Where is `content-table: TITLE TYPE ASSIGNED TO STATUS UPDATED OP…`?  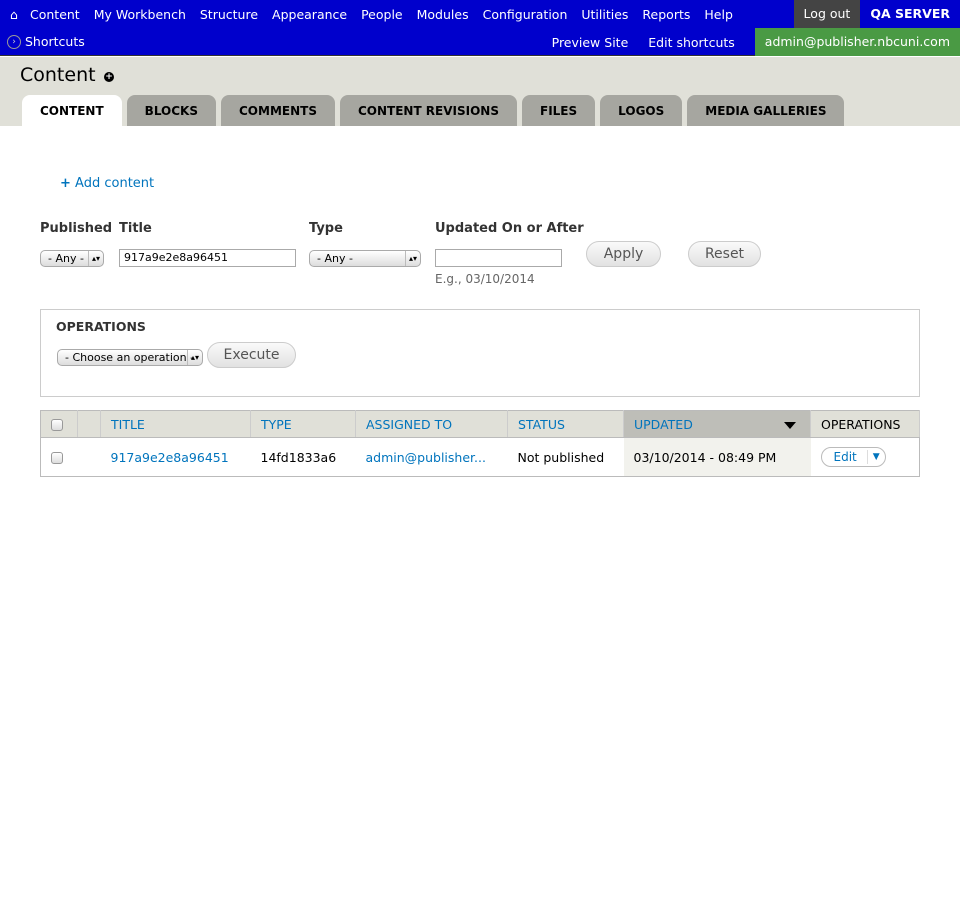 content-table: TITLE TYPE ASSIGNED TO STATUS UPDATED OP… is located at coordinates (480, 443).